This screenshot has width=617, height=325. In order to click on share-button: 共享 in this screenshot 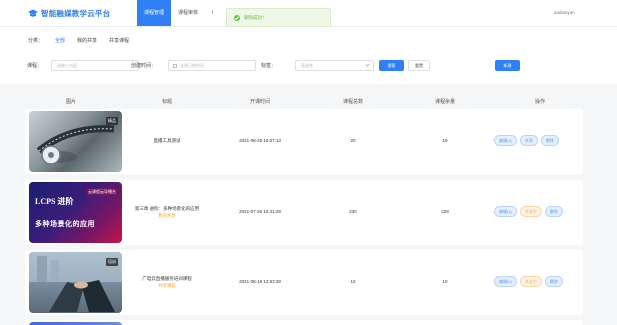, I will do `click(528, 140)`.